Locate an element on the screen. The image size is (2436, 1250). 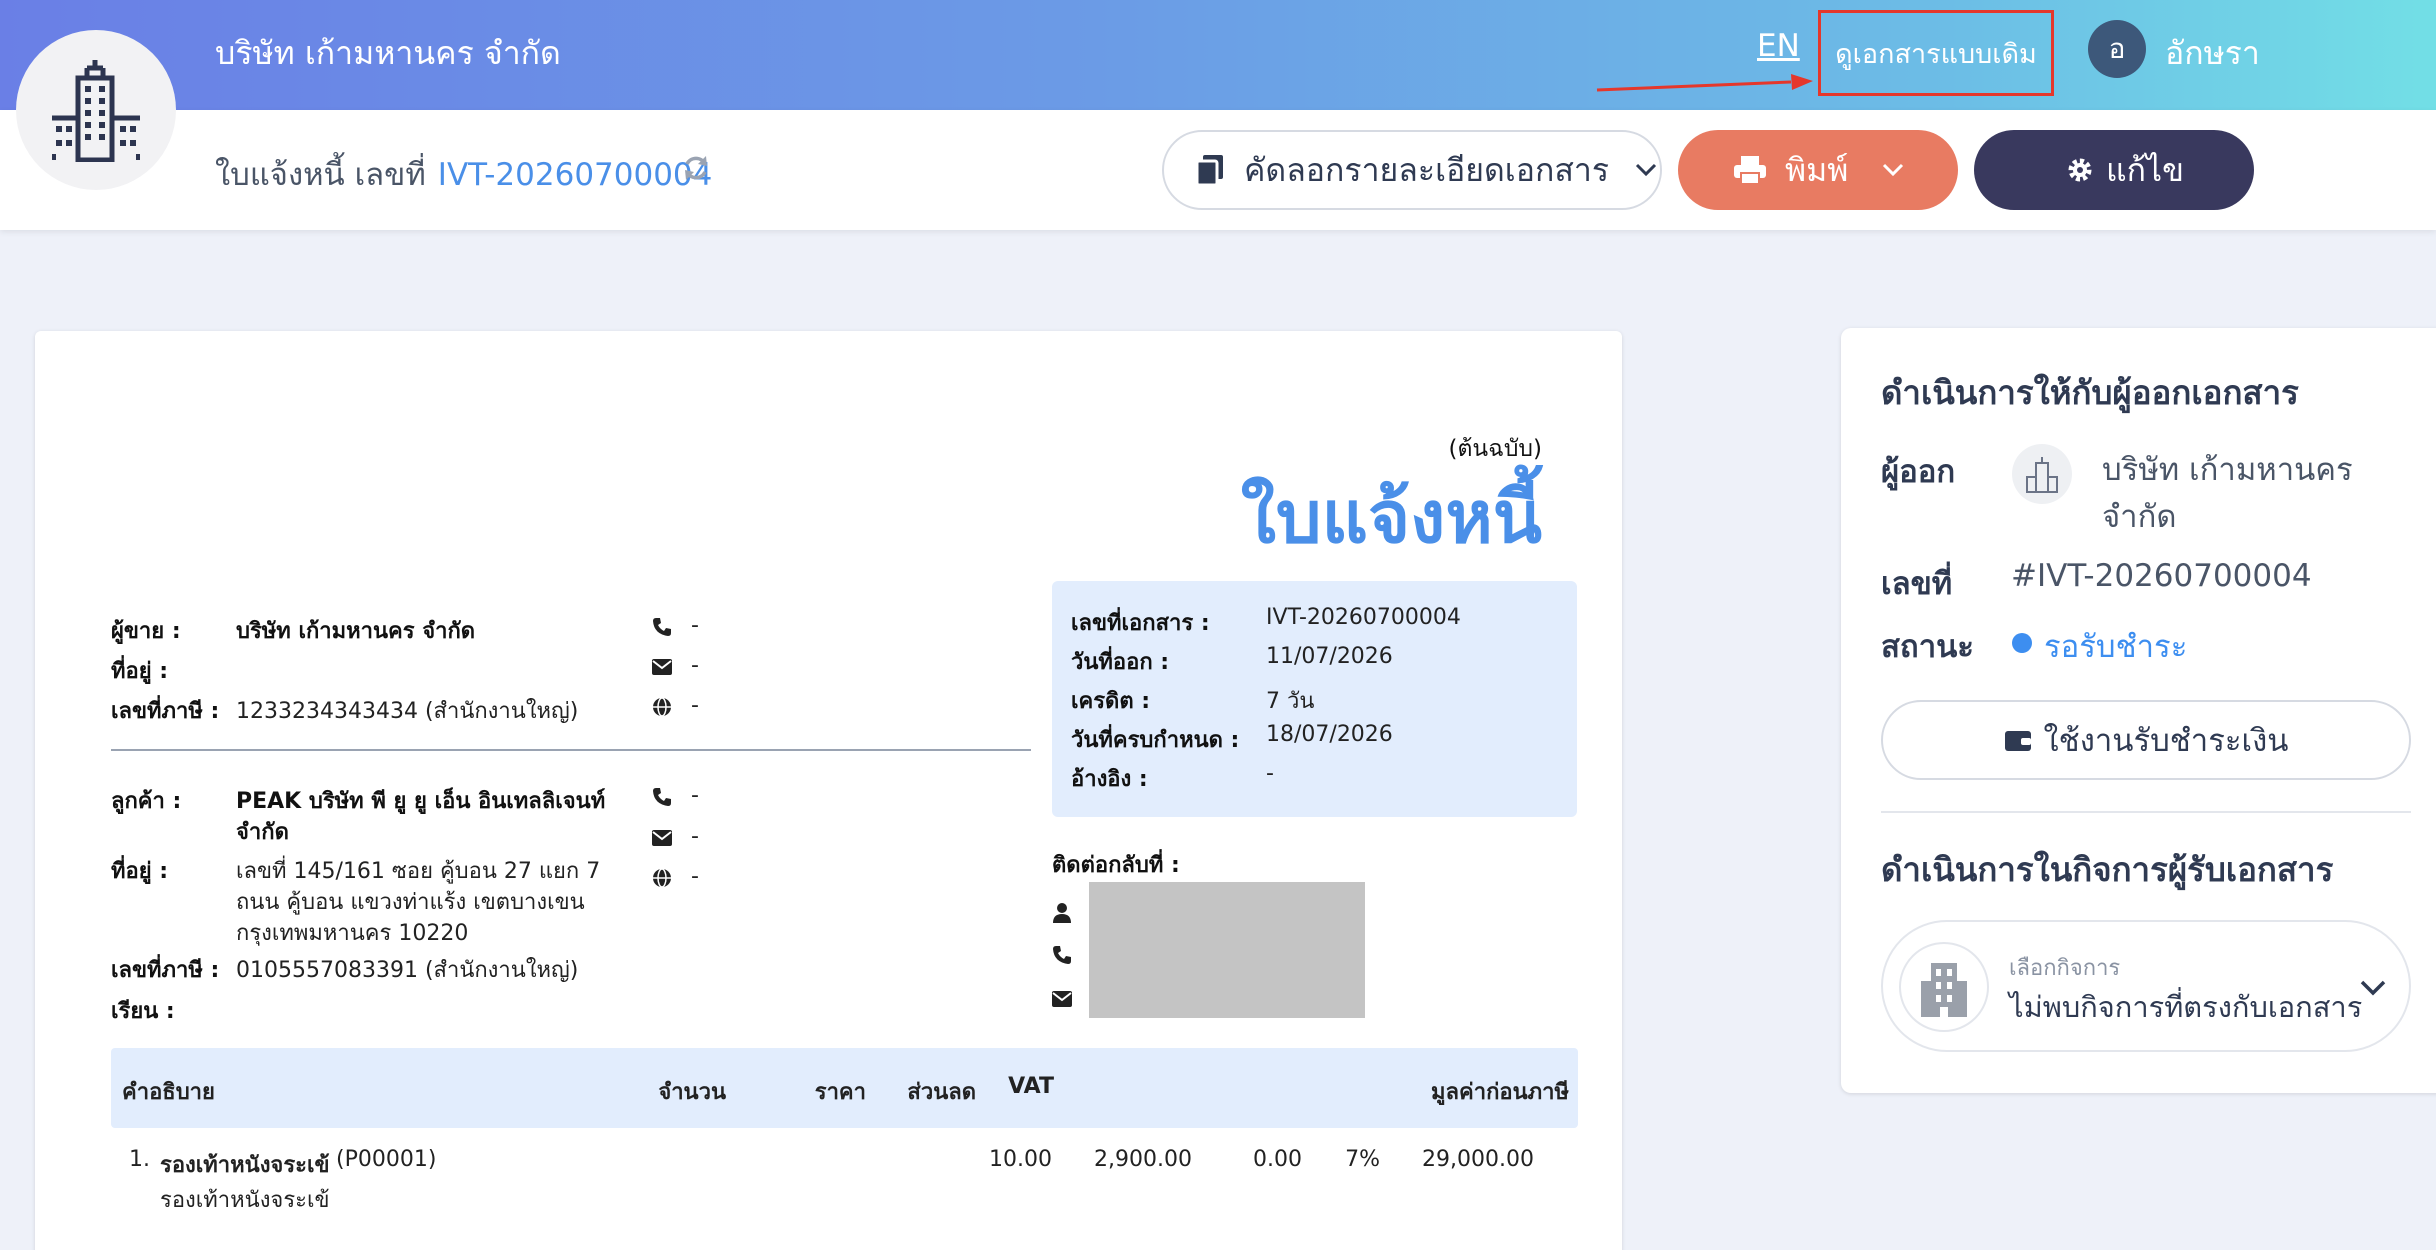
customer-phone: - is located at coordinates (695, 795).